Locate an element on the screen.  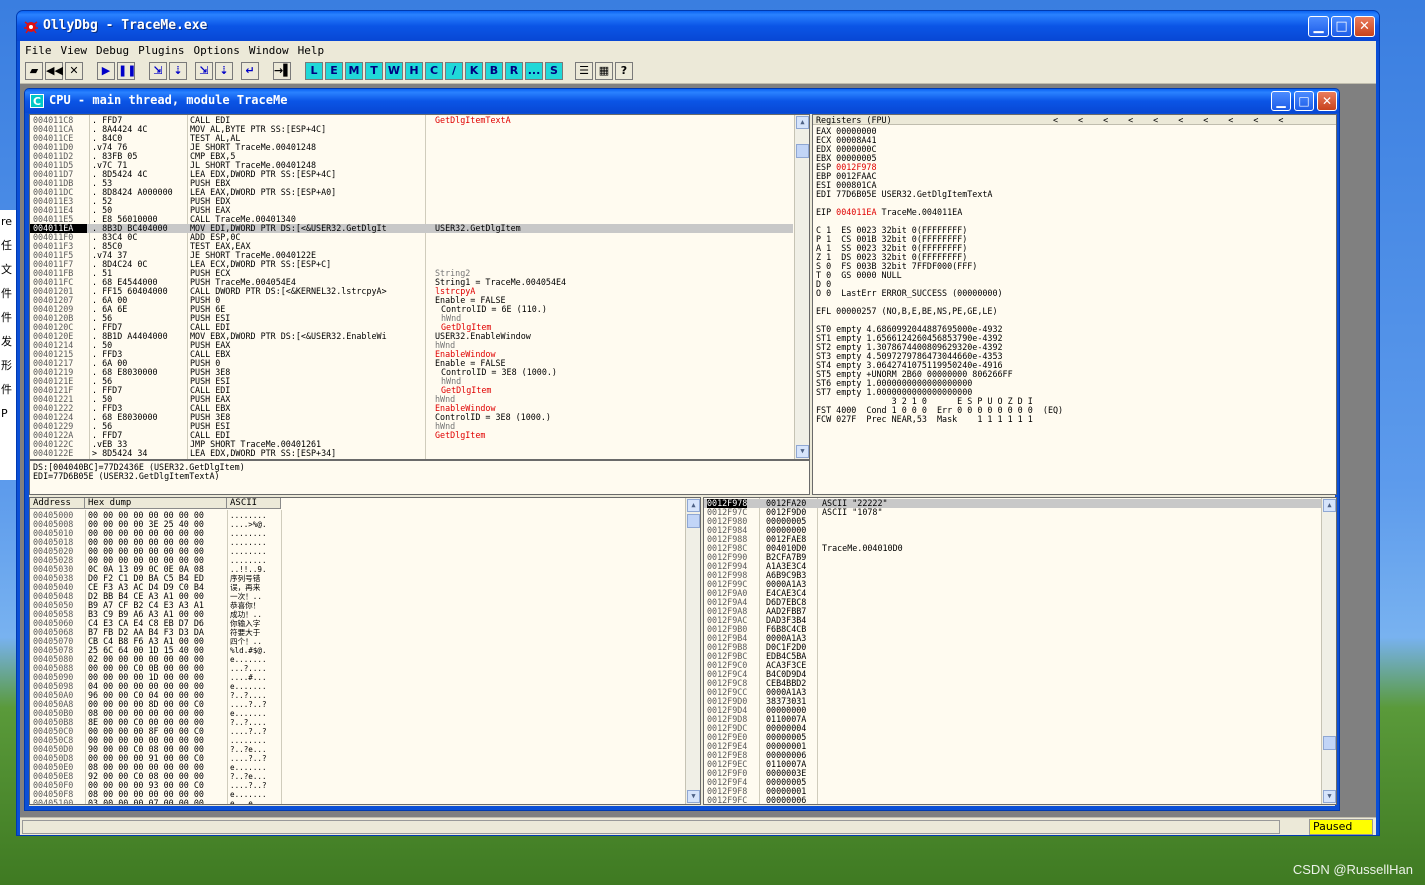
disassembly-scrollbar: ▲ ▼ is located at coordinates (801, 287).